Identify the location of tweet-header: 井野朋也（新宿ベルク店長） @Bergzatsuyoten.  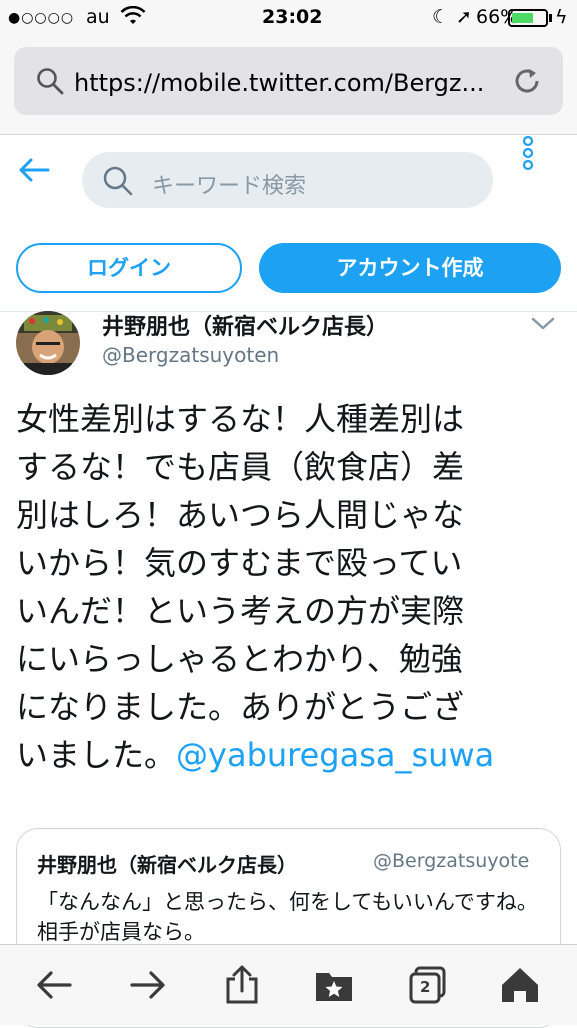
(288, 345).